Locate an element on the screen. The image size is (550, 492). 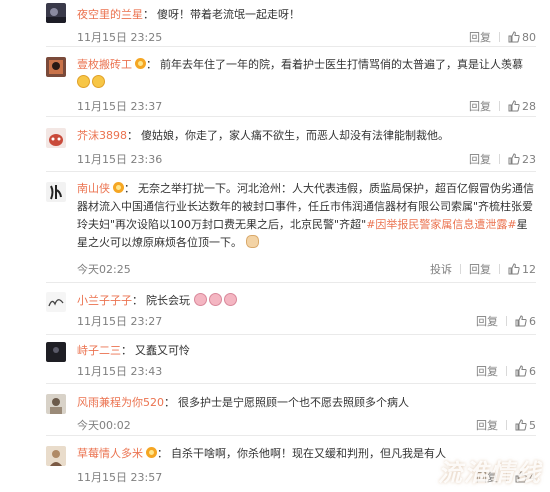
comment-item: 小兰子子子： 院长会玩 11月15日 23:27 回复 6 is located at coordinates (275, 311).